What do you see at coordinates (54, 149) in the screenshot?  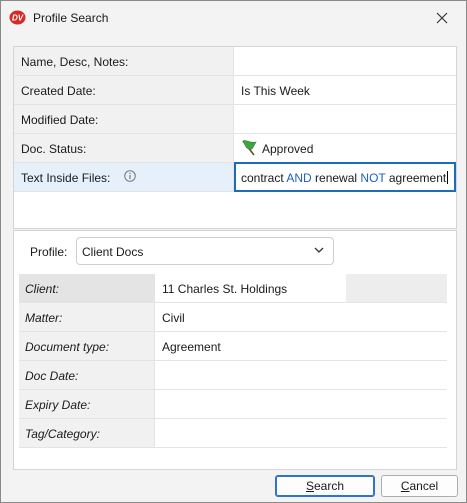 I see `criteria-label: Doc. Status:` at bounding box center [54, 149].